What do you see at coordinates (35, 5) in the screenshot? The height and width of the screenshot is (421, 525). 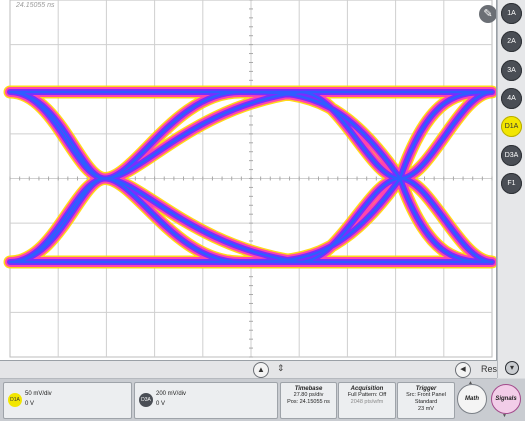 I see `position-label: 24.15055 ns` at bounding box center [35, 5].